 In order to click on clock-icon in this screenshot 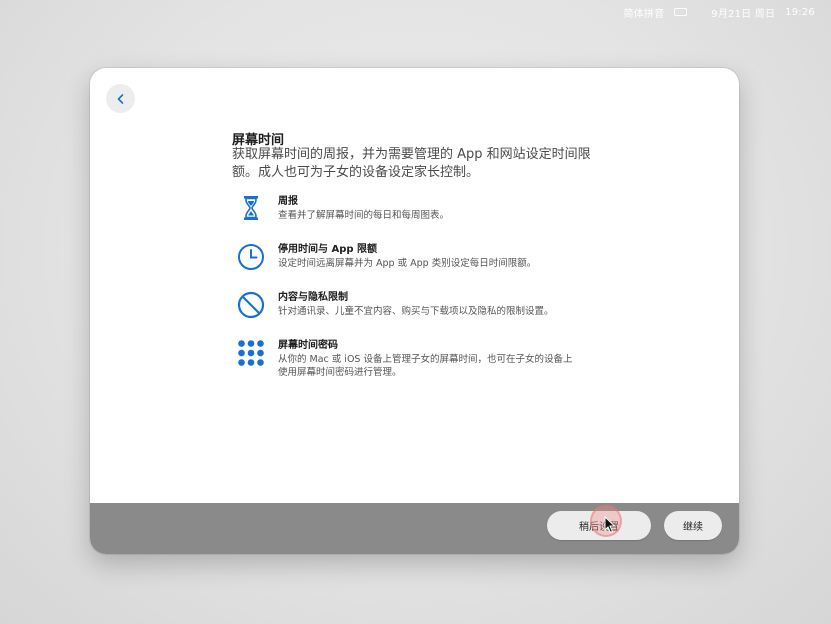, I will do `click(251, 258)`.